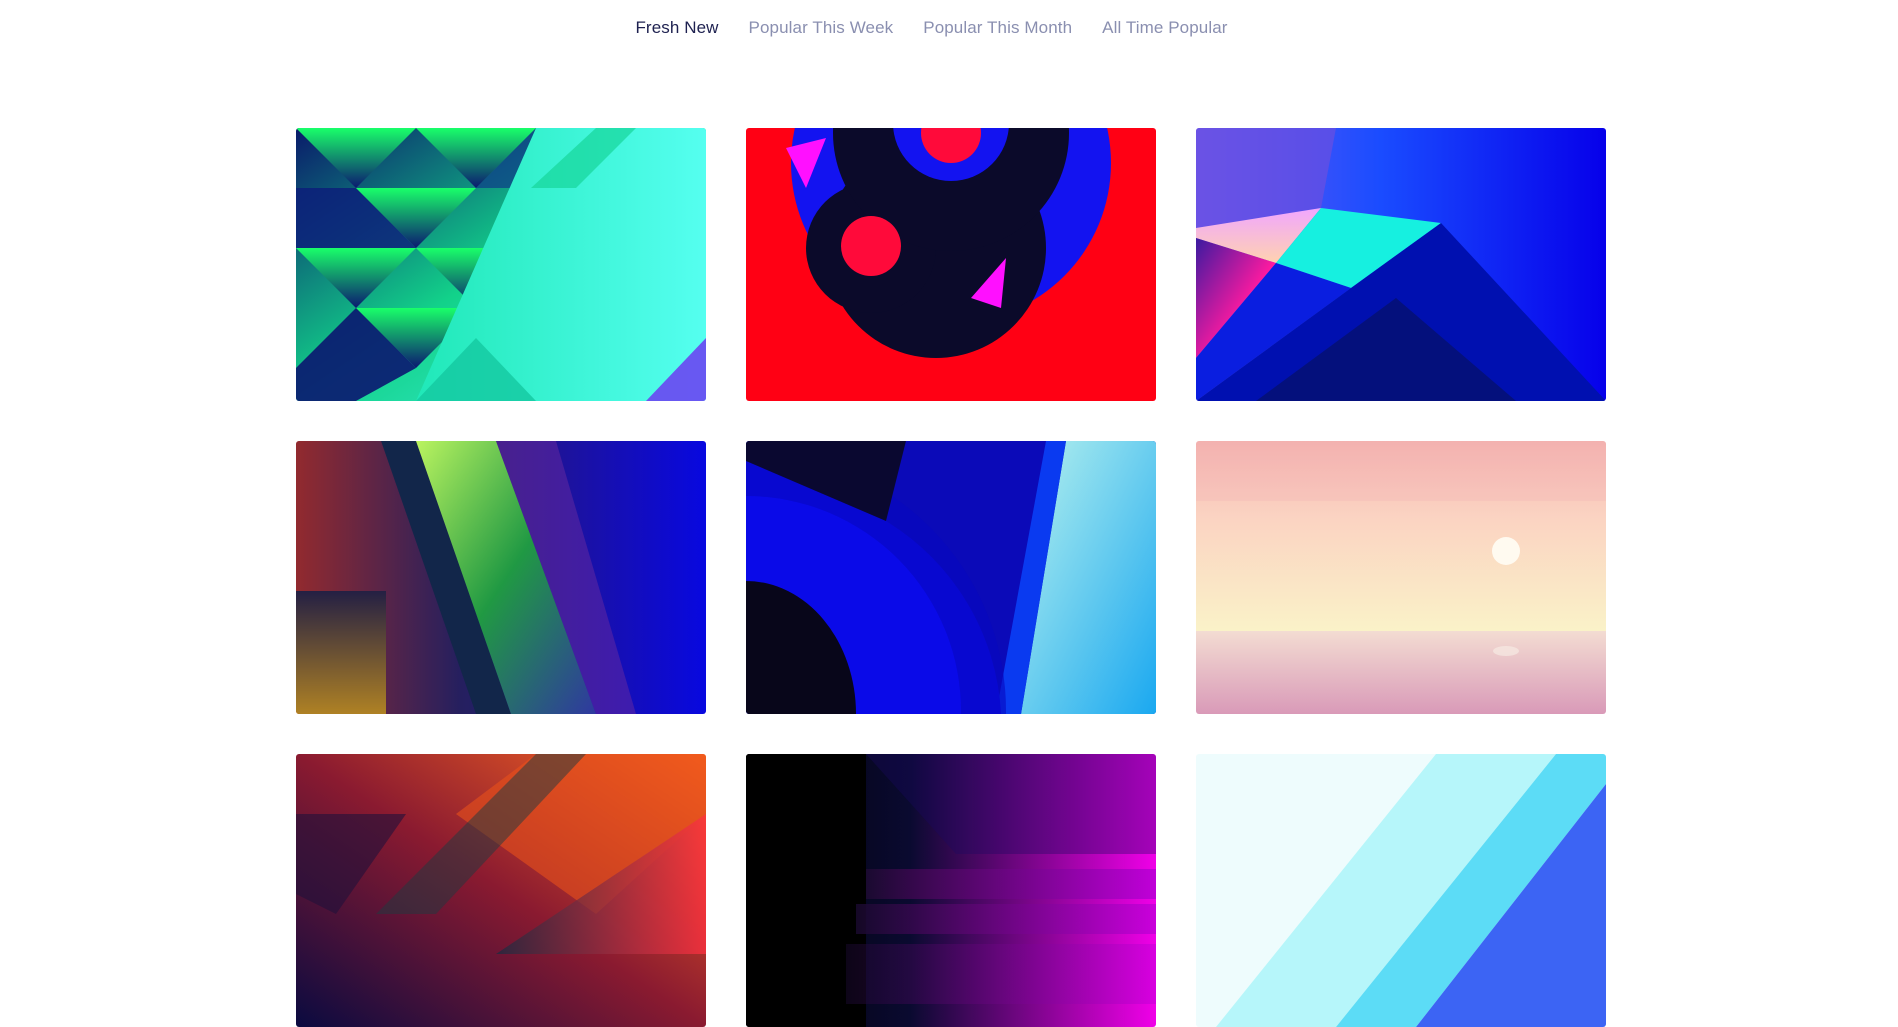 The image size is (1898, 1027). I want to click on tab-popular-this-week: Popular This Week, so click(821, 28).